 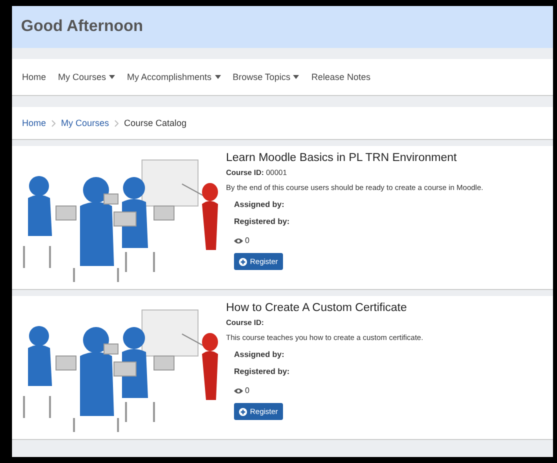 What do you see at coordinates (266, 77) in the screenshot?
I see `nav-link: Browse Topics` at bounding box center [266, 77].